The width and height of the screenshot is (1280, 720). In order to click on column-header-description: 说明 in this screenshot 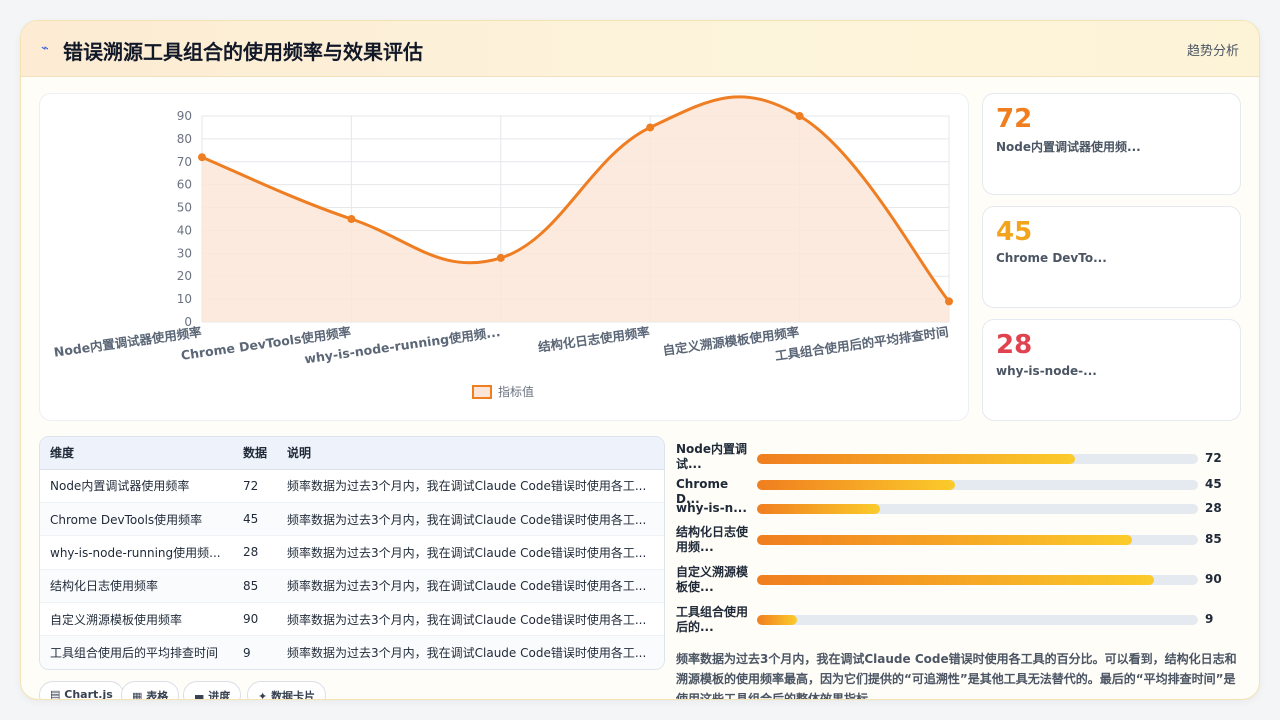, I will do `click(470, 453)`.